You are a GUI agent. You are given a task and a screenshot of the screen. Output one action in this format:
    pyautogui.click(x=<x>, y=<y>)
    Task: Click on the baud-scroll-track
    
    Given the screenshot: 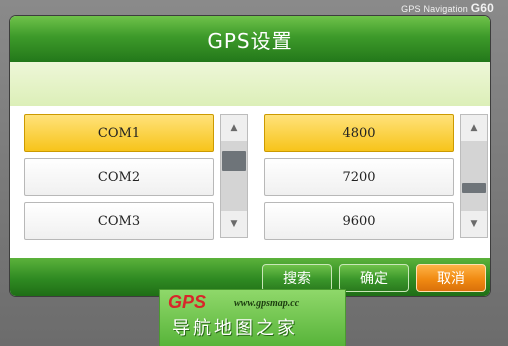 What is the action you would take?
    pyautogui.click(x=474, y=176)
    